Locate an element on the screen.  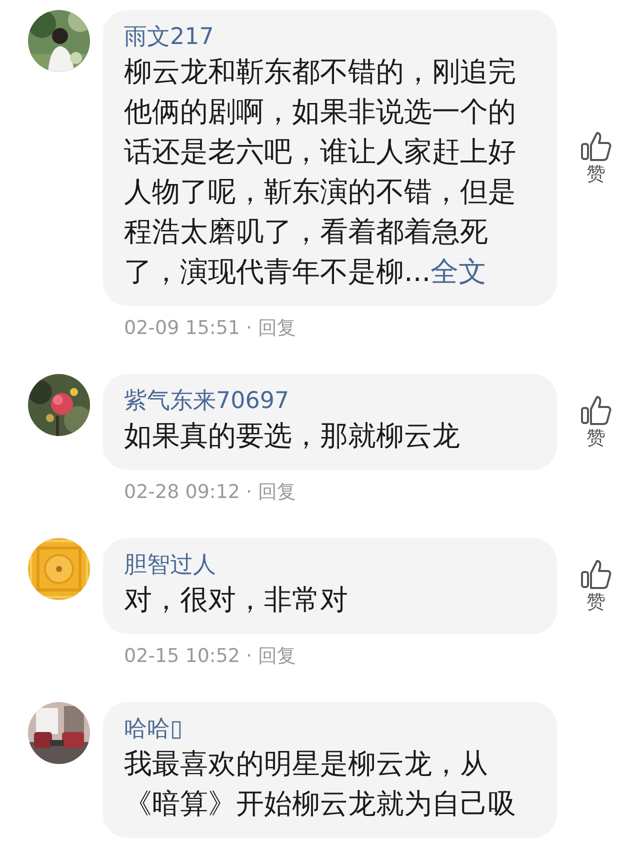
timestamp: 02-09 15:51 · is located at coordinates (188, 328).